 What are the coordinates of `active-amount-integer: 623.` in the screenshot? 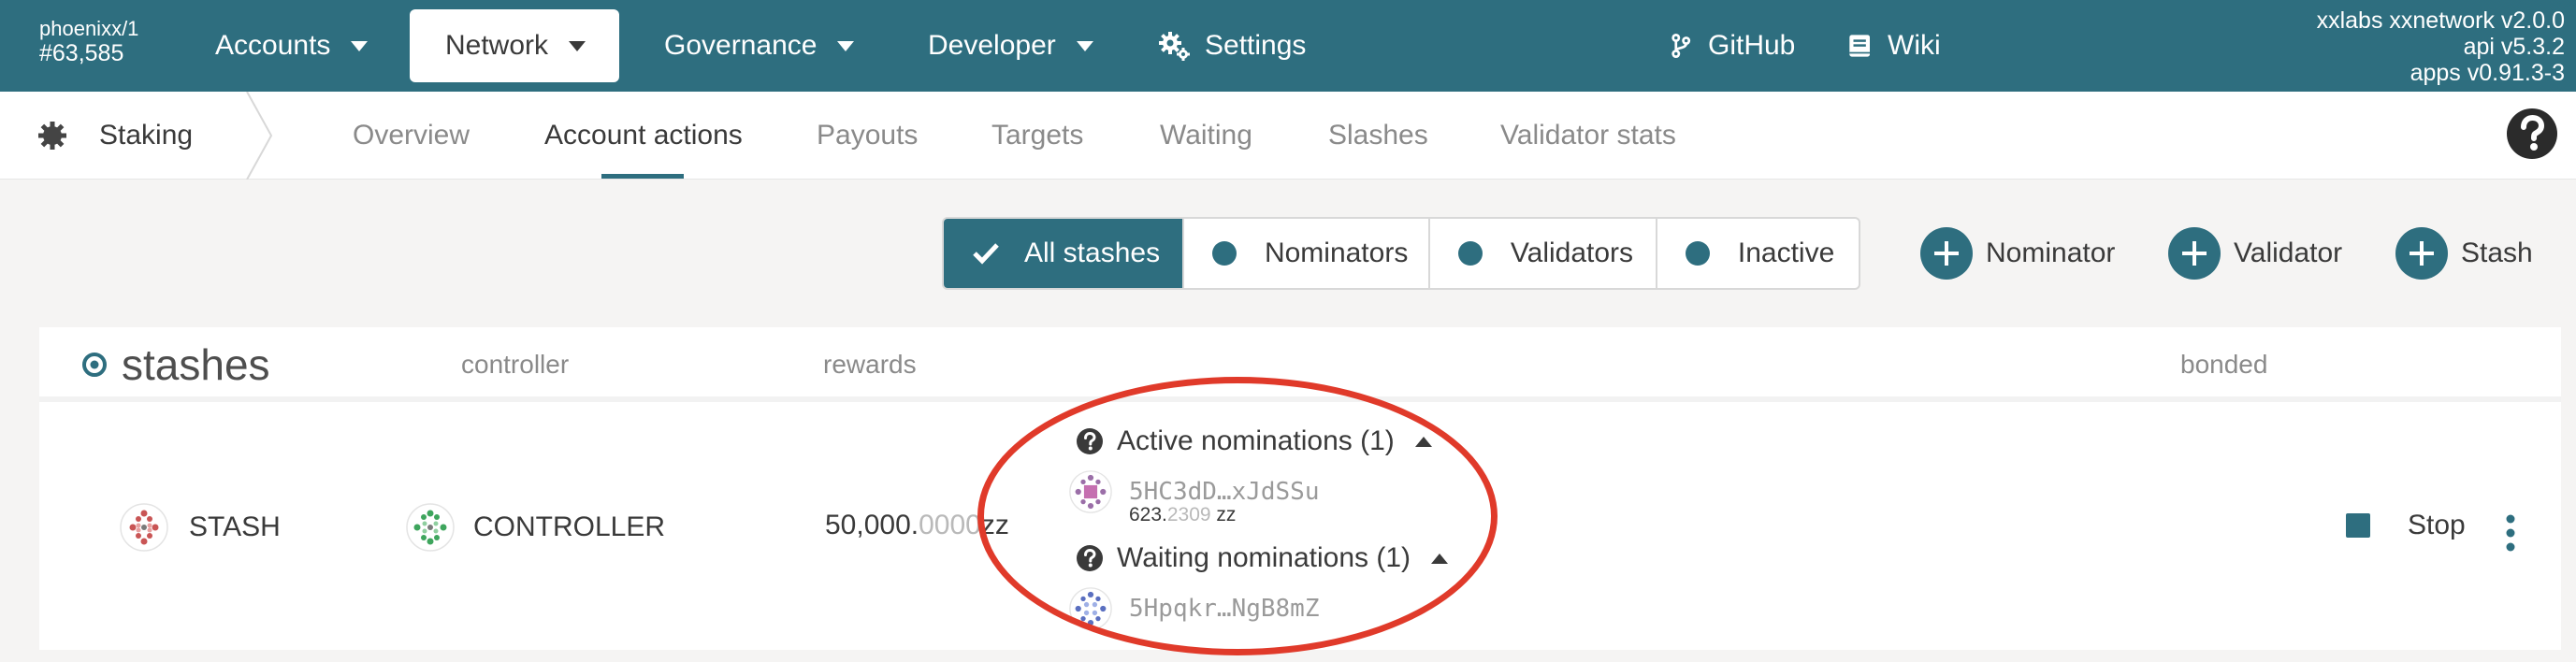 It's located at (1148, 514).